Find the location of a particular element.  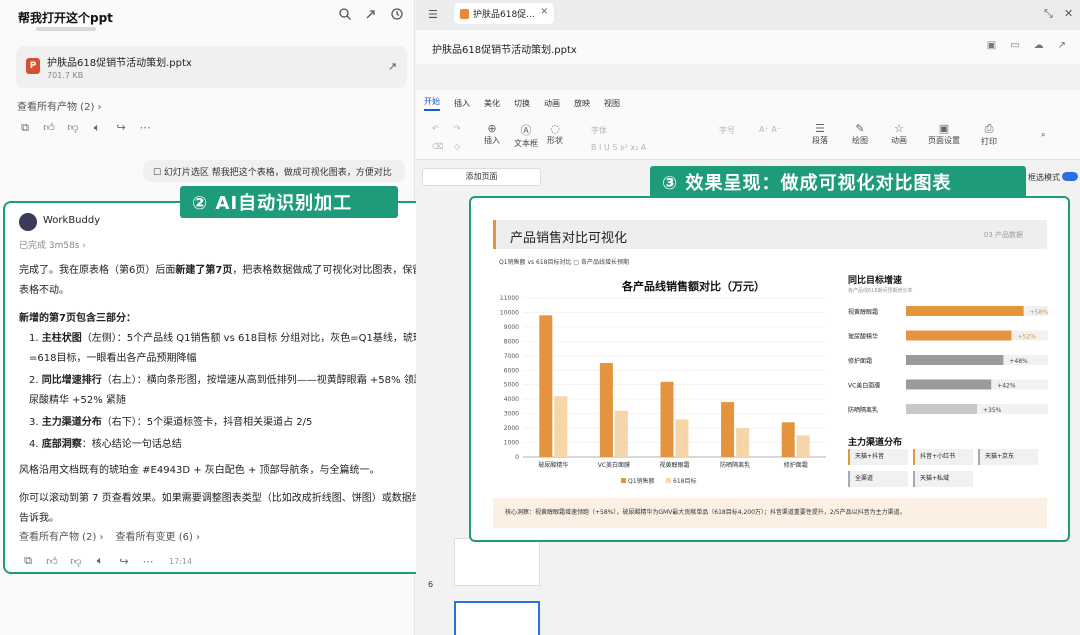

search-icon: ⌕ is located at coordinates (1043, 135).